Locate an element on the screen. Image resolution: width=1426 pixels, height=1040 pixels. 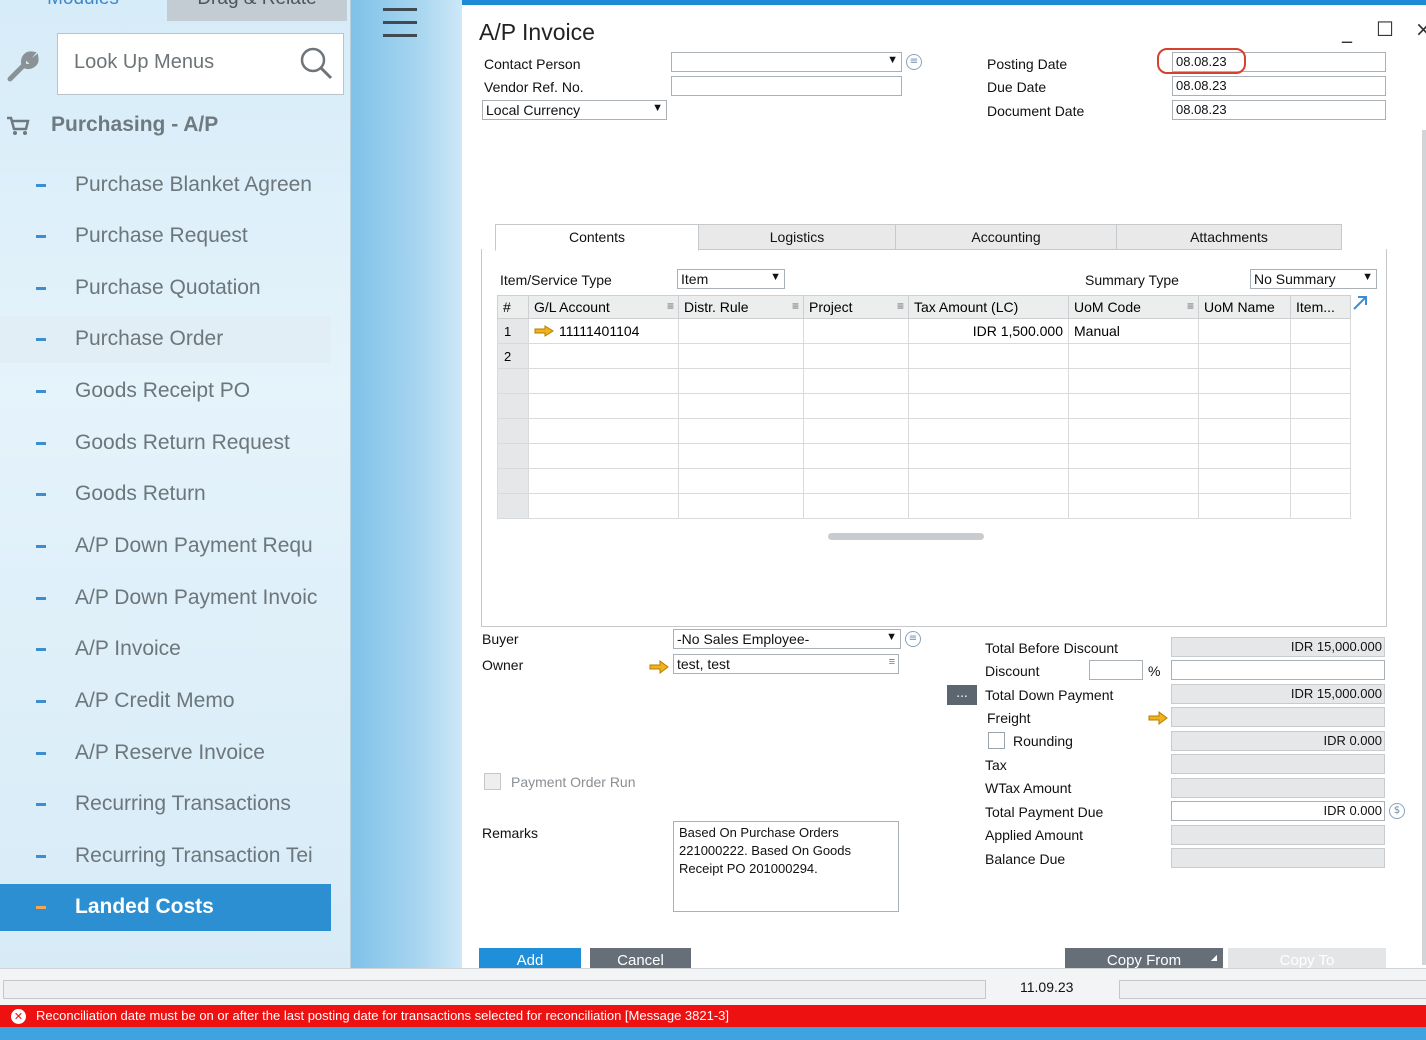
tab-drag-relate: Drag & Relate is located at coordinates (257, 10).